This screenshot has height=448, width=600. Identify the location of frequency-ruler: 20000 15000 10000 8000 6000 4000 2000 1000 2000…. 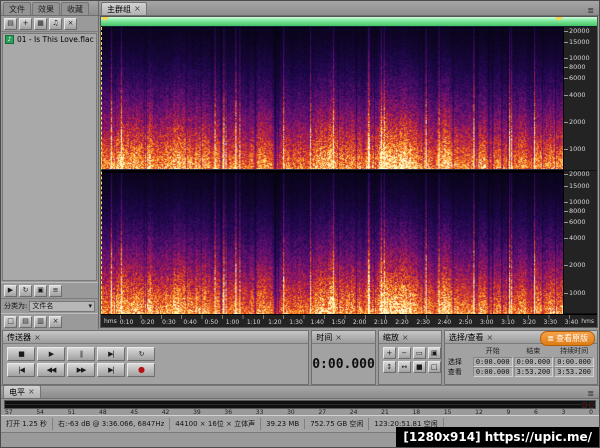
(580, 170).